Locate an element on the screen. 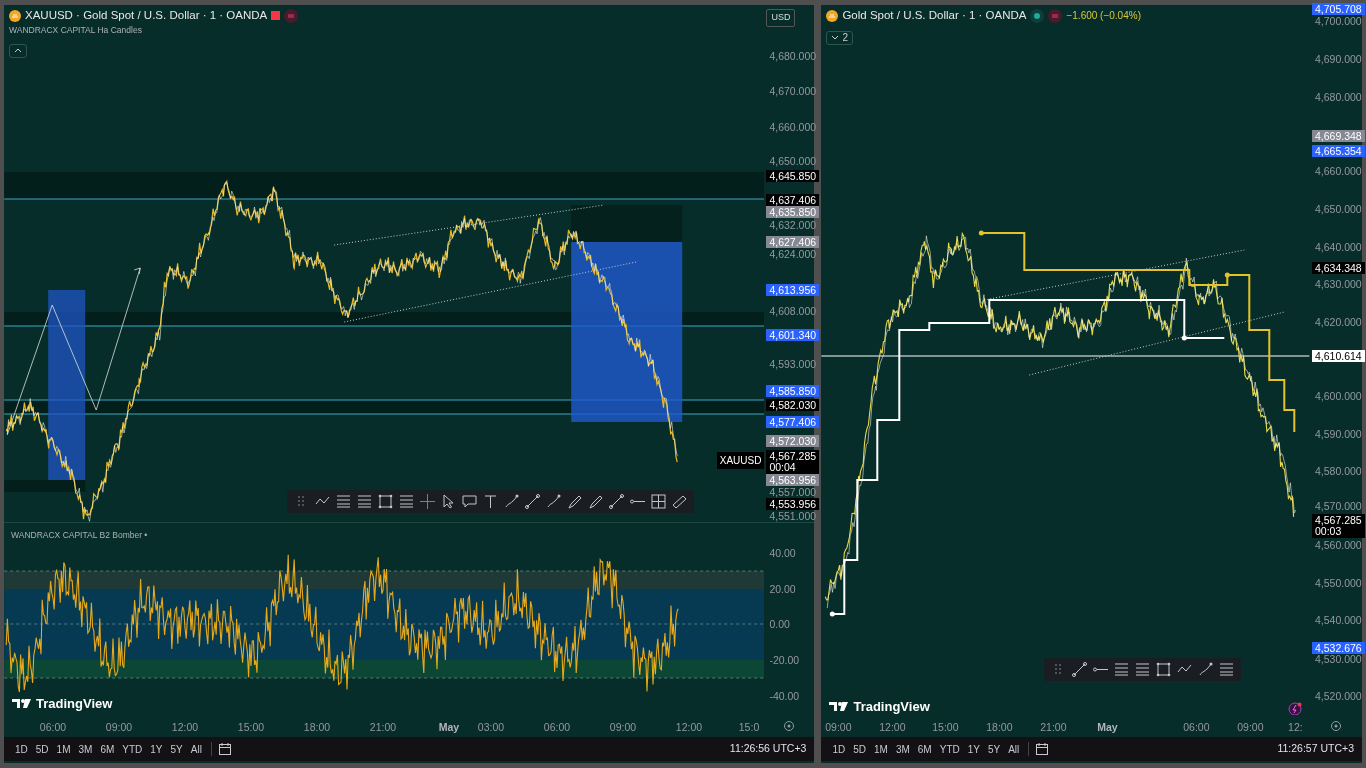 This screenshot has width=1366, height=768. status-badge-icon is located at coordinates (291, 15).